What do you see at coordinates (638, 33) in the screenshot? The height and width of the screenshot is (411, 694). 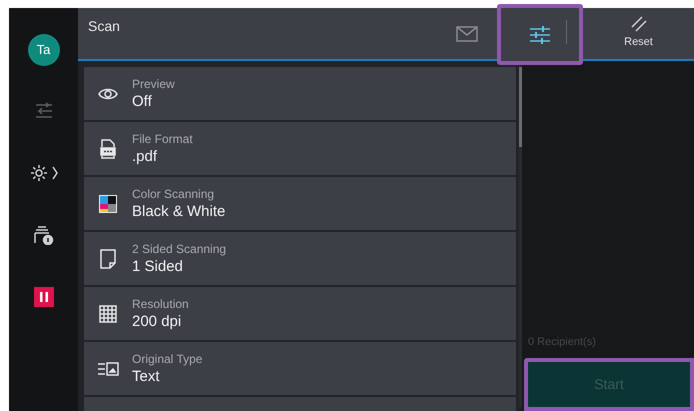 I see `reset-button: Reset` at bounding box center [638, 33].